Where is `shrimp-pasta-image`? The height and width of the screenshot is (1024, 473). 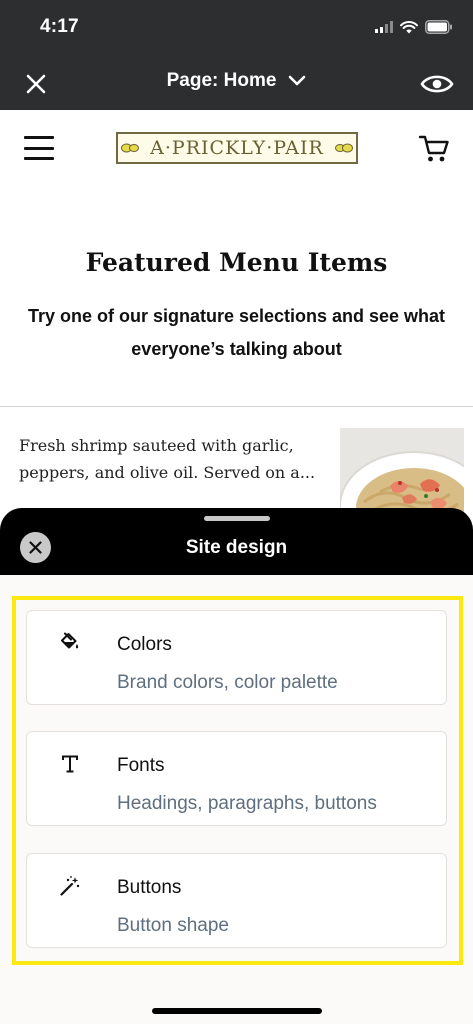 shrimp-pasta-image is located at coordinates (402, 473).